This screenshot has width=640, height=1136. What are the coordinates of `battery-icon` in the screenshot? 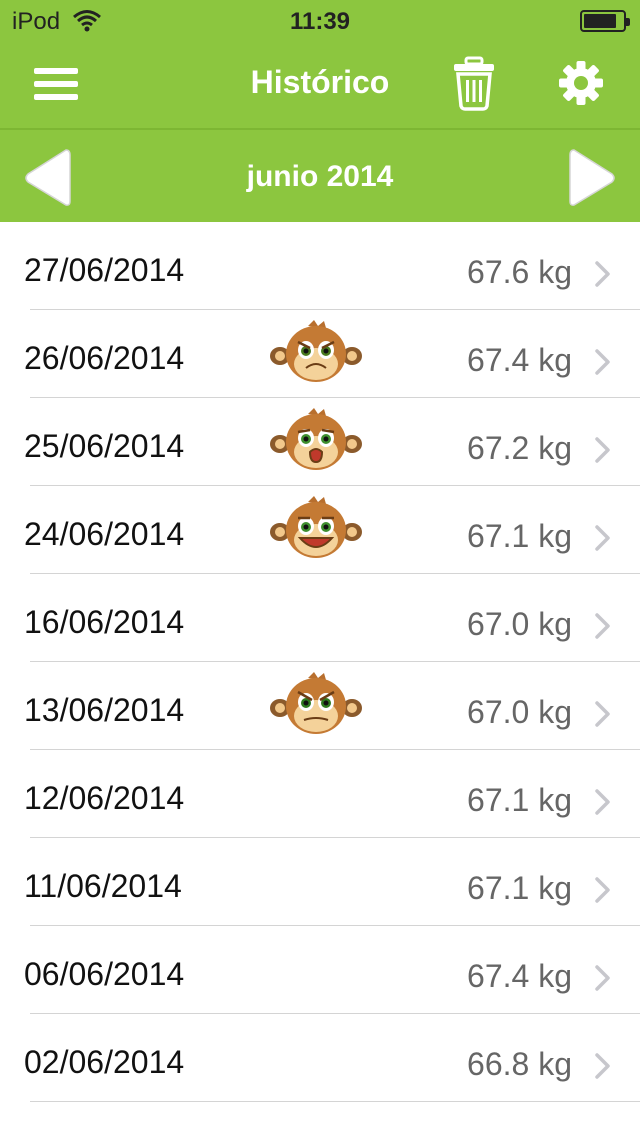 It's located at (605, 21).